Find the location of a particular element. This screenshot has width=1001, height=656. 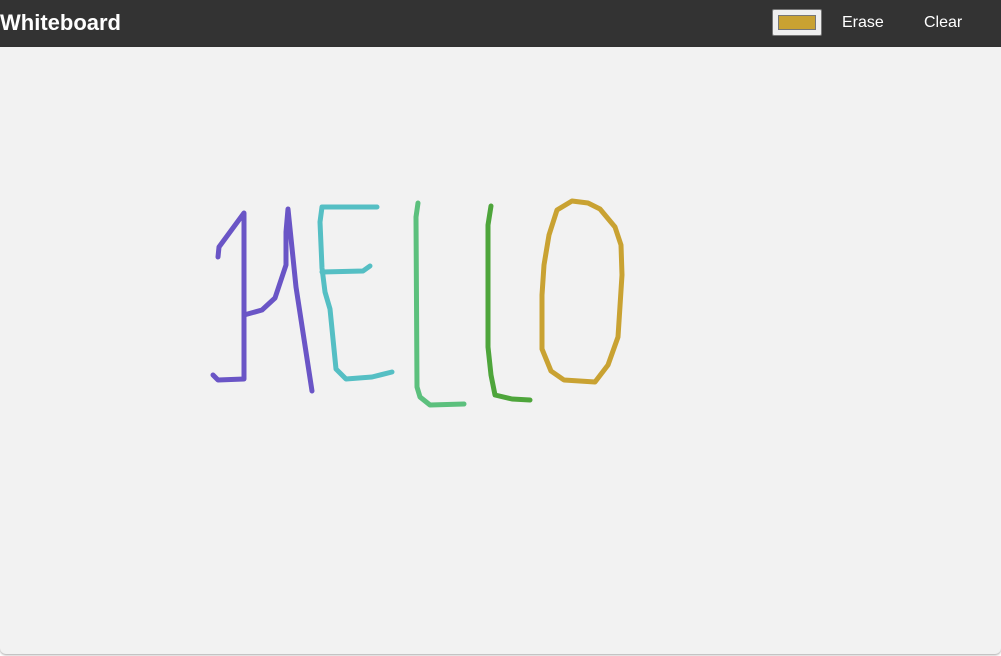

stroke-o is located at coordinates (582, 291).